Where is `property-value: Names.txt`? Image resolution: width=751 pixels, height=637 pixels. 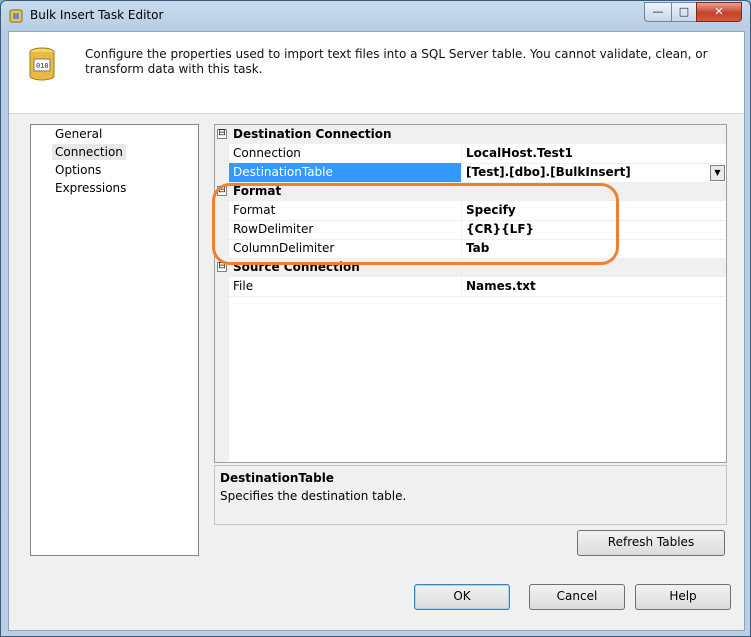 property-value: Names.txt is located at coordinates (501, 286).